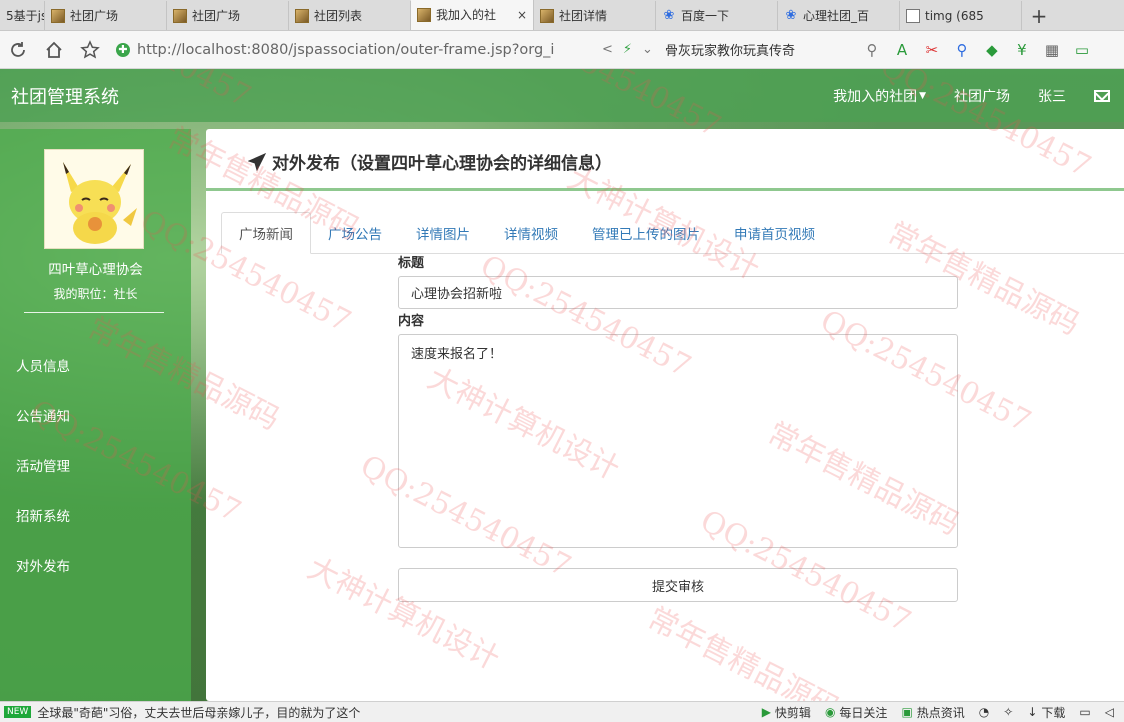  Describe the element at coordinates (678, 292) in the screenshot. I see `news-title-input: 心理协会招新啦` at that location.